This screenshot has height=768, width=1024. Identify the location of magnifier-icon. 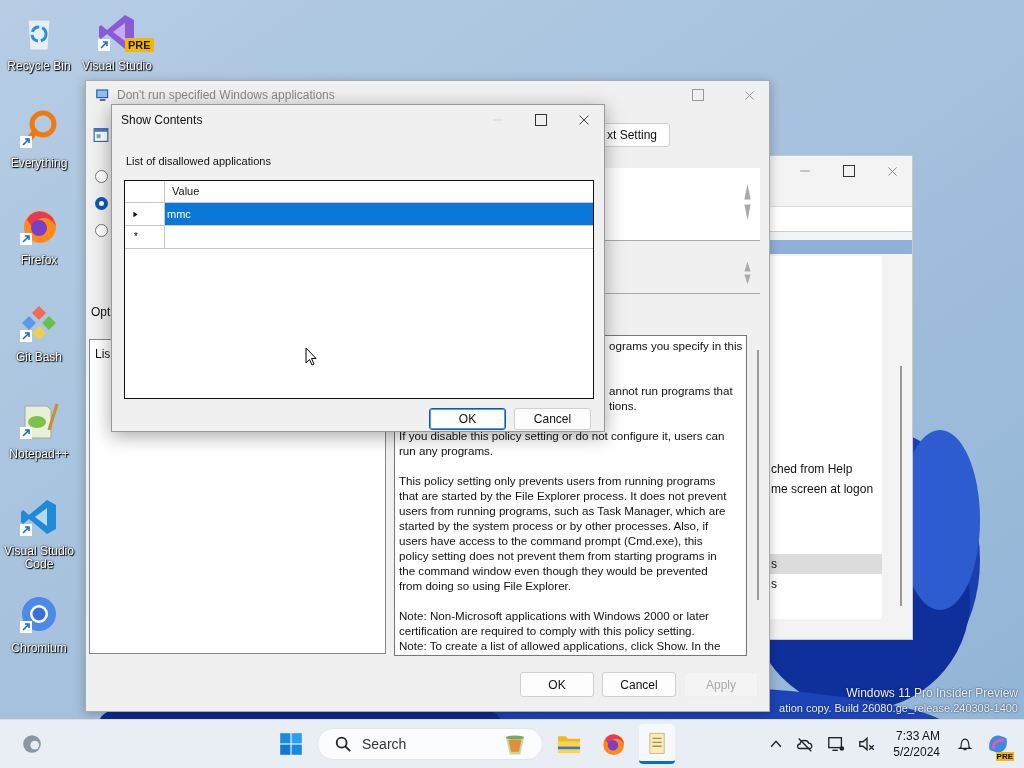
(39, 129).